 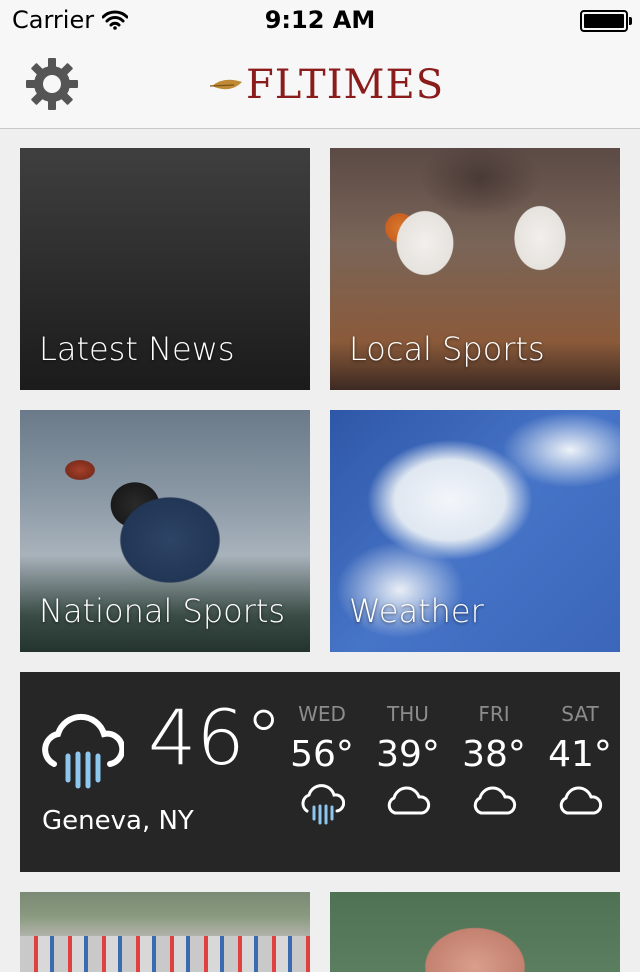 What do you see at coordinates (606, 21) in the screenshot?
I see `battery-icon` at bounding box center [606, 21].